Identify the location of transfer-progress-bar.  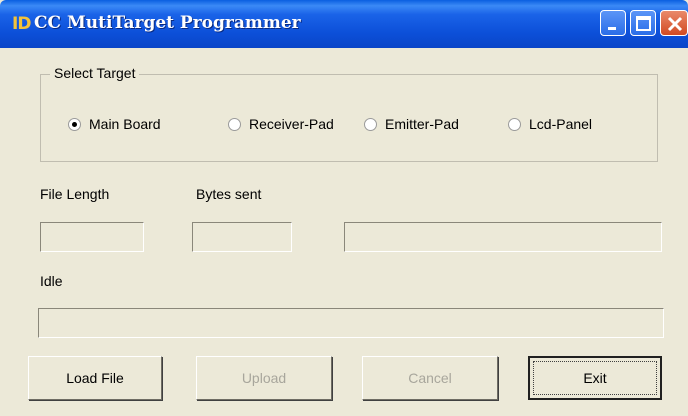
(503, 237).